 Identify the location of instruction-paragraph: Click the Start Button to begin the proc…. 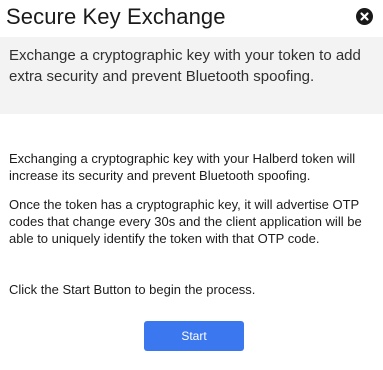
(132, 289).